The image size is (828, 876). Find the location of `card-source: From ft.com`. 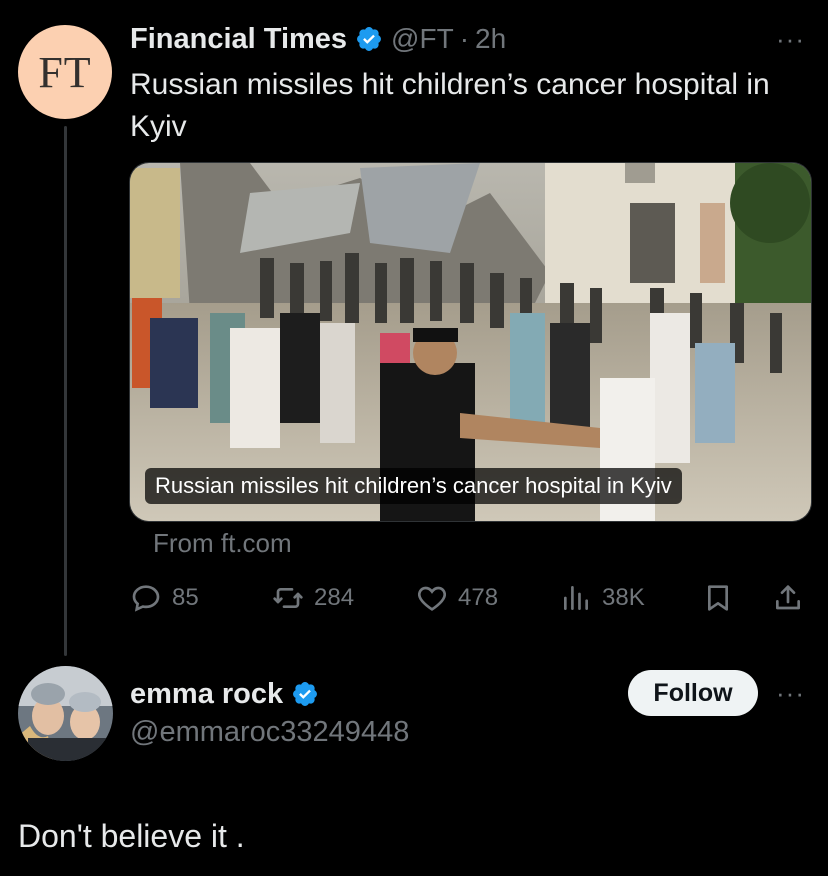

card-source: From ft.com is located at coordinates (222, 543).